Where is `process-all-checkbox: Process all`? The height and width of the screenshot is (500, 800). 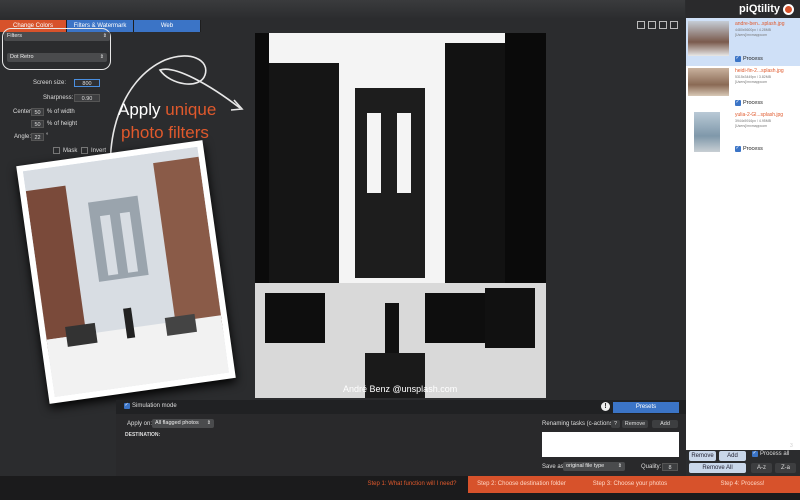 process-all-checkbox: Process all is located at coordinates (771, 453).